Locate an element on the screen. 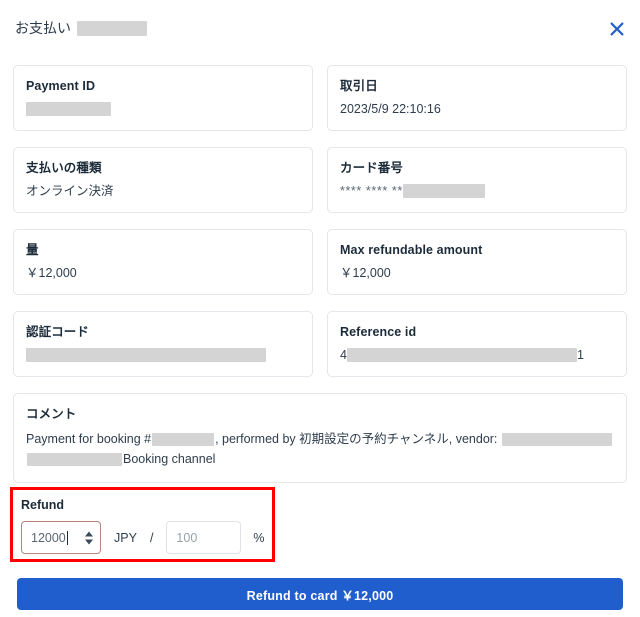  stepper-up-icon is located at coordinates (89, 533).